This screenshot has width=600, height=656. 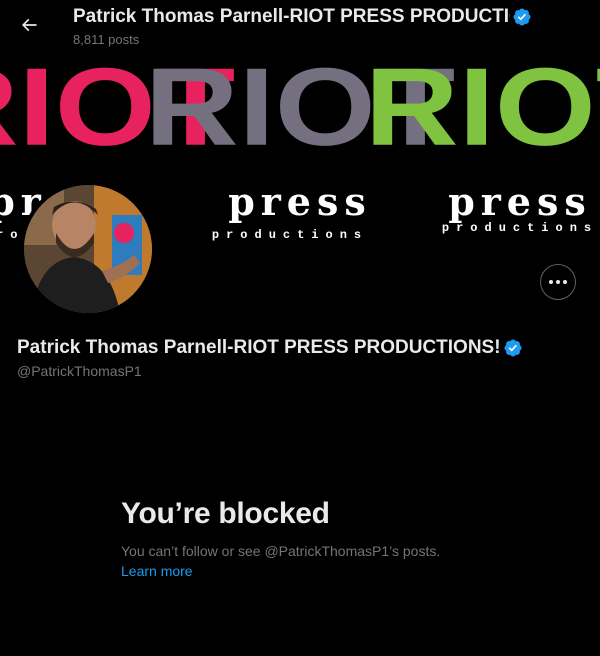 What do you see at coordinates (290, 235) in the screenshot?
I see `banner-productions-word-2: productions` at bounding box center [290, 235].